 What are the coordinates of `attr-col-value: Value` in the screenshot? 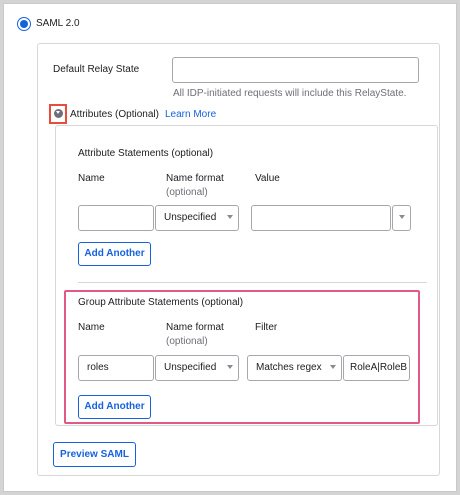 It's located at (267, 178).